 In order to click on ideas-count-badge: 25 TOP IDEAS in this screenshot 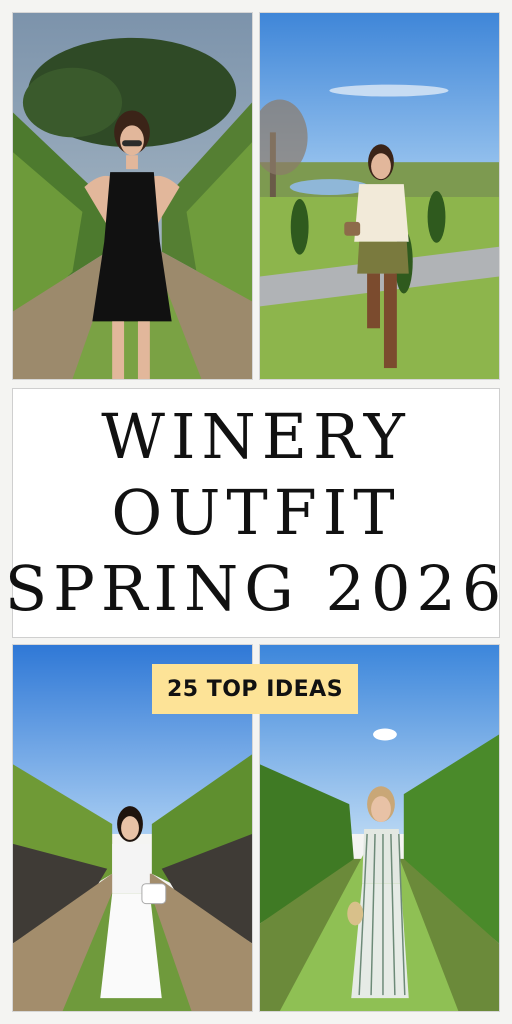, I will do `click(255, 689)`.